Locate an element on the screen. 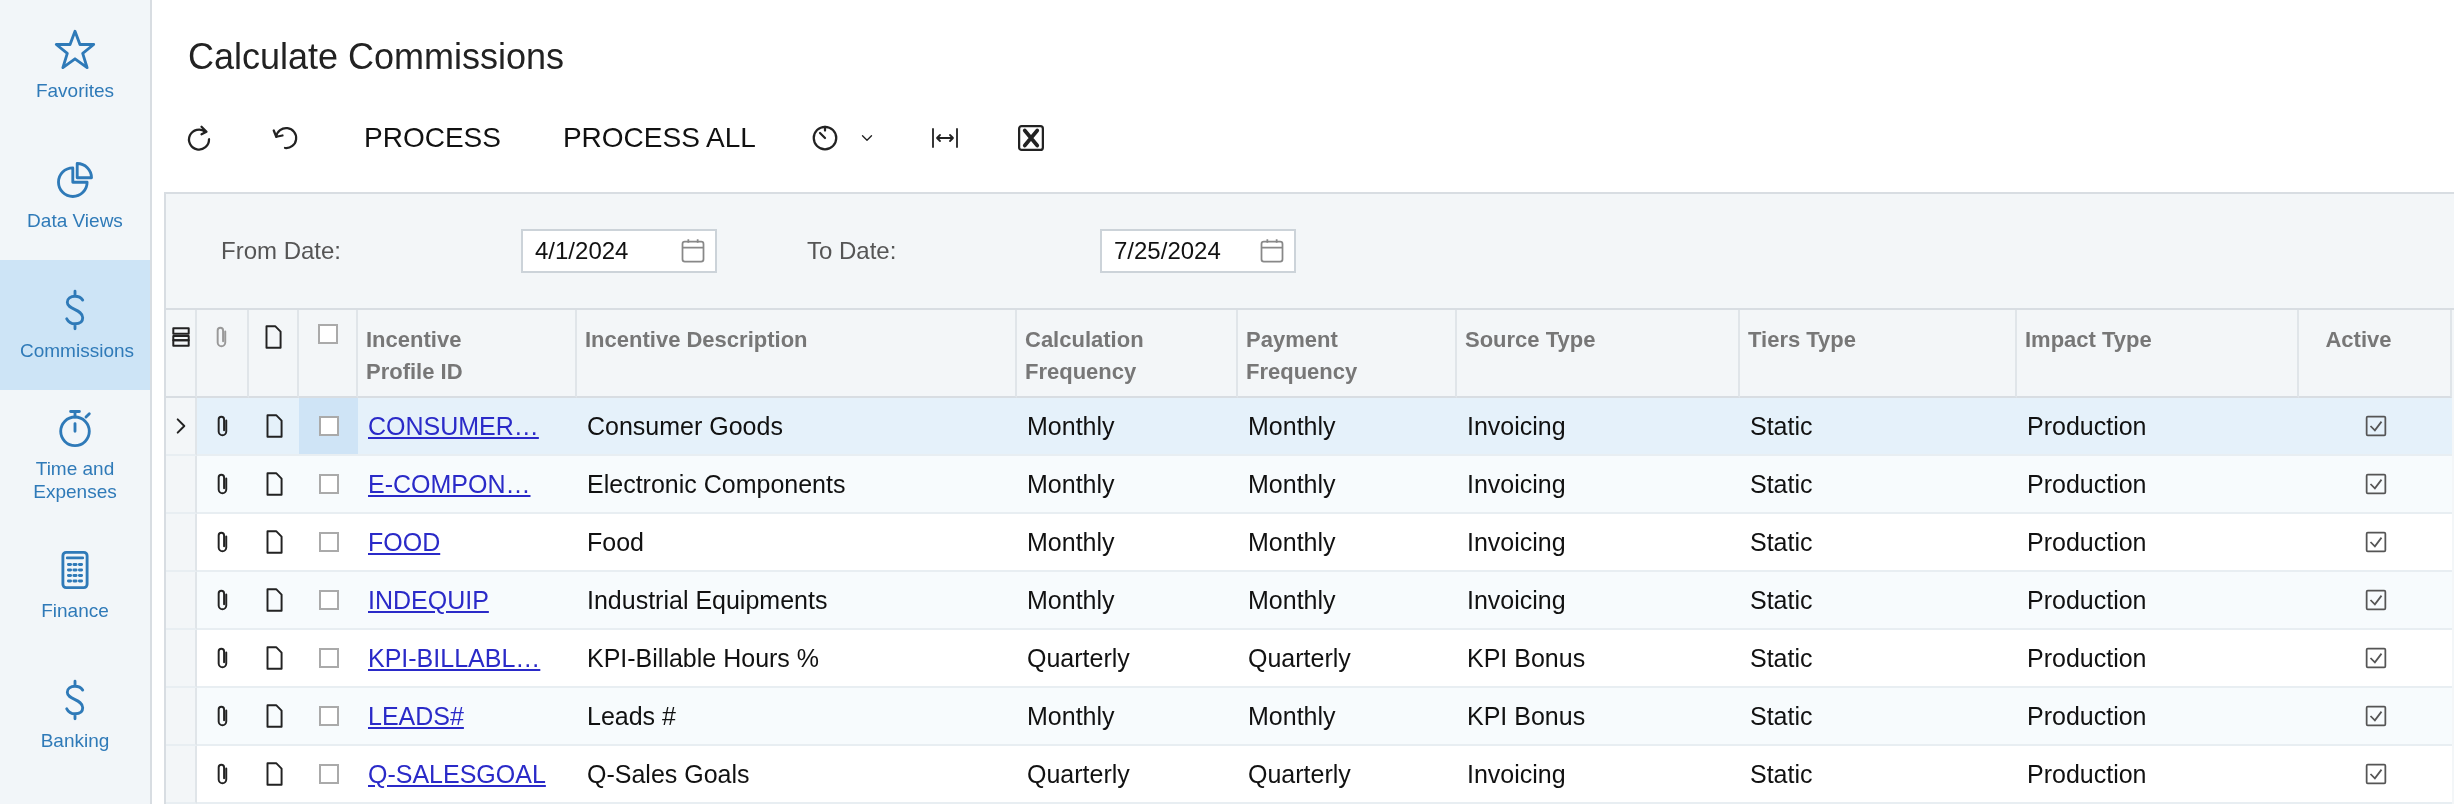 Image resolution: width=2454 pixels, height=804 pixels. table-cell: Food is located at coordinates (615, 542).